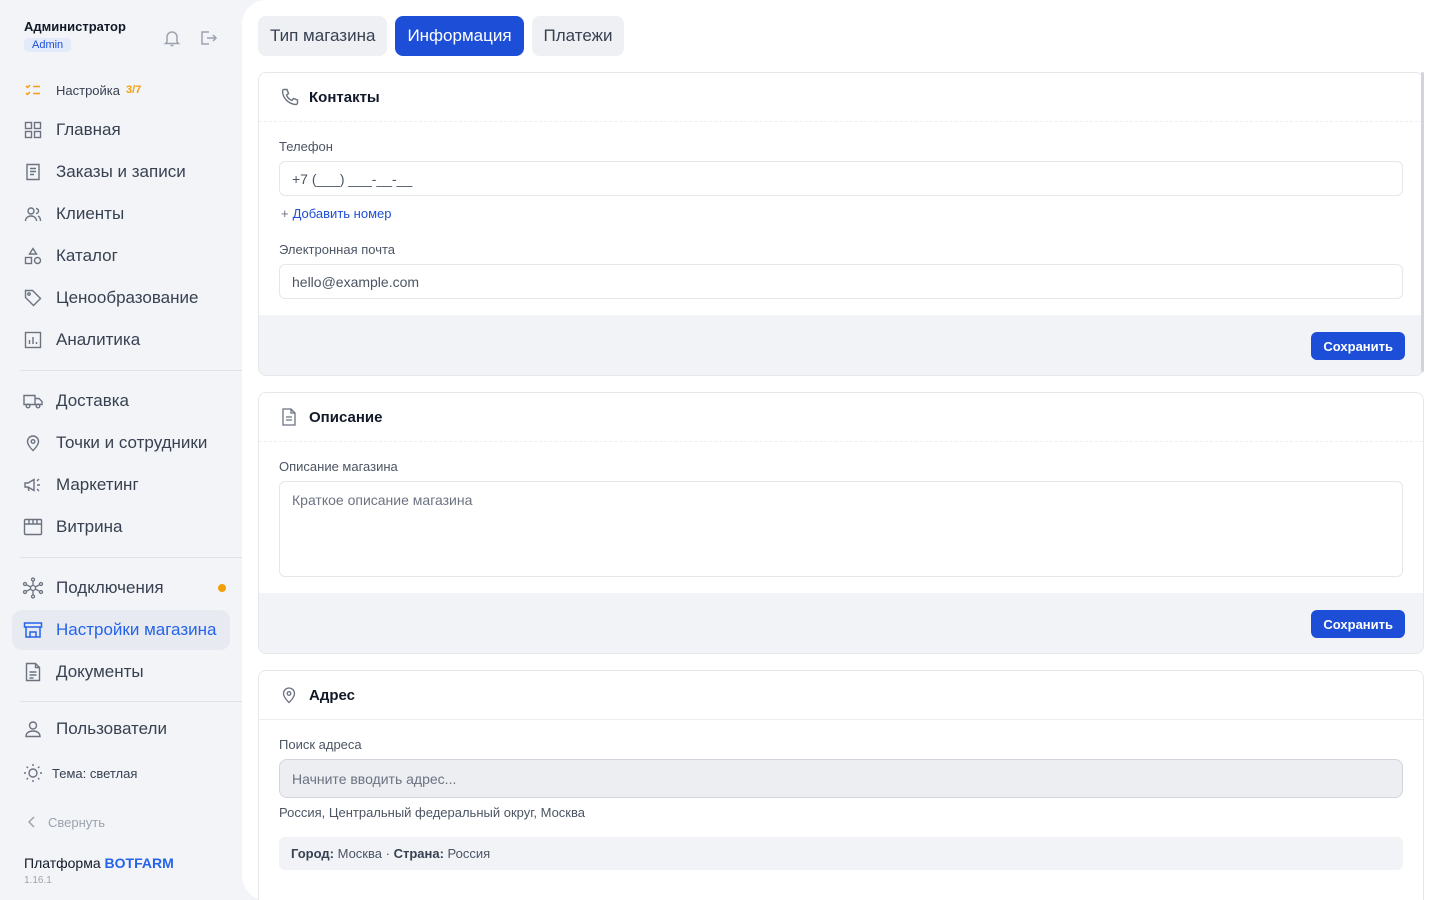 The image size is (1440, 900). What do you see at coordinates (127, 297) in the screenshot?
I see `sidebar-item-label: Ценообразование` at bounding box center [127, 297].